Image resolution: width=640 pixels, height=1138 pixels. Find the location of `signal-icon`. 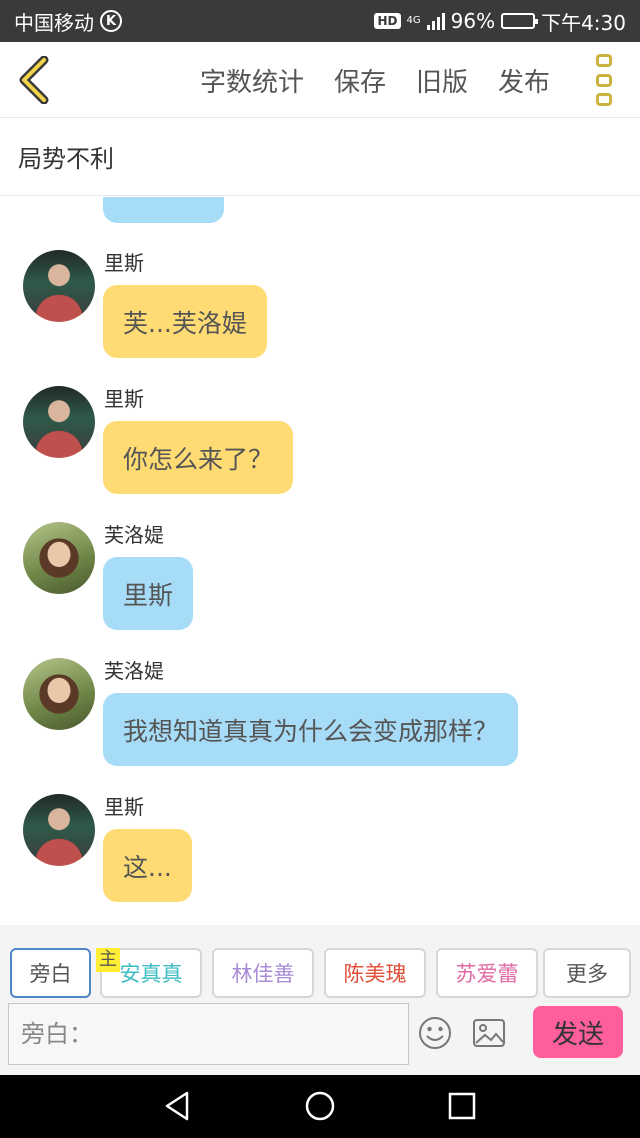

signal-icon is located at coordinates (435, 21).